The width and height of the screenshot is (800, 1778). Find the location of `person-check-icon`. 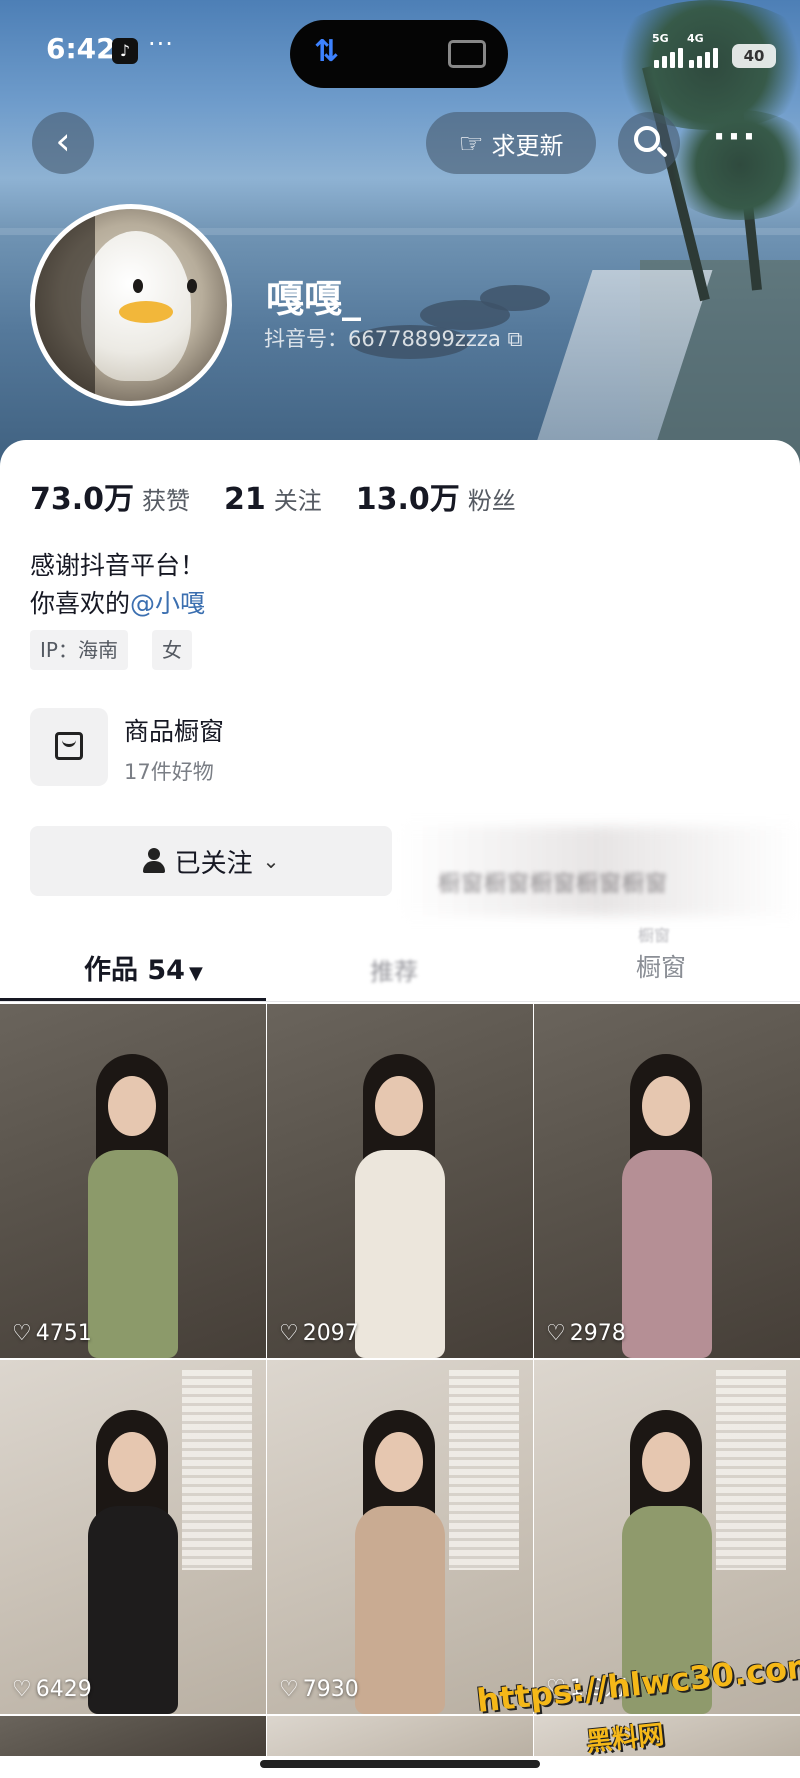

person-check-icon is located at coordinates (153, 861).